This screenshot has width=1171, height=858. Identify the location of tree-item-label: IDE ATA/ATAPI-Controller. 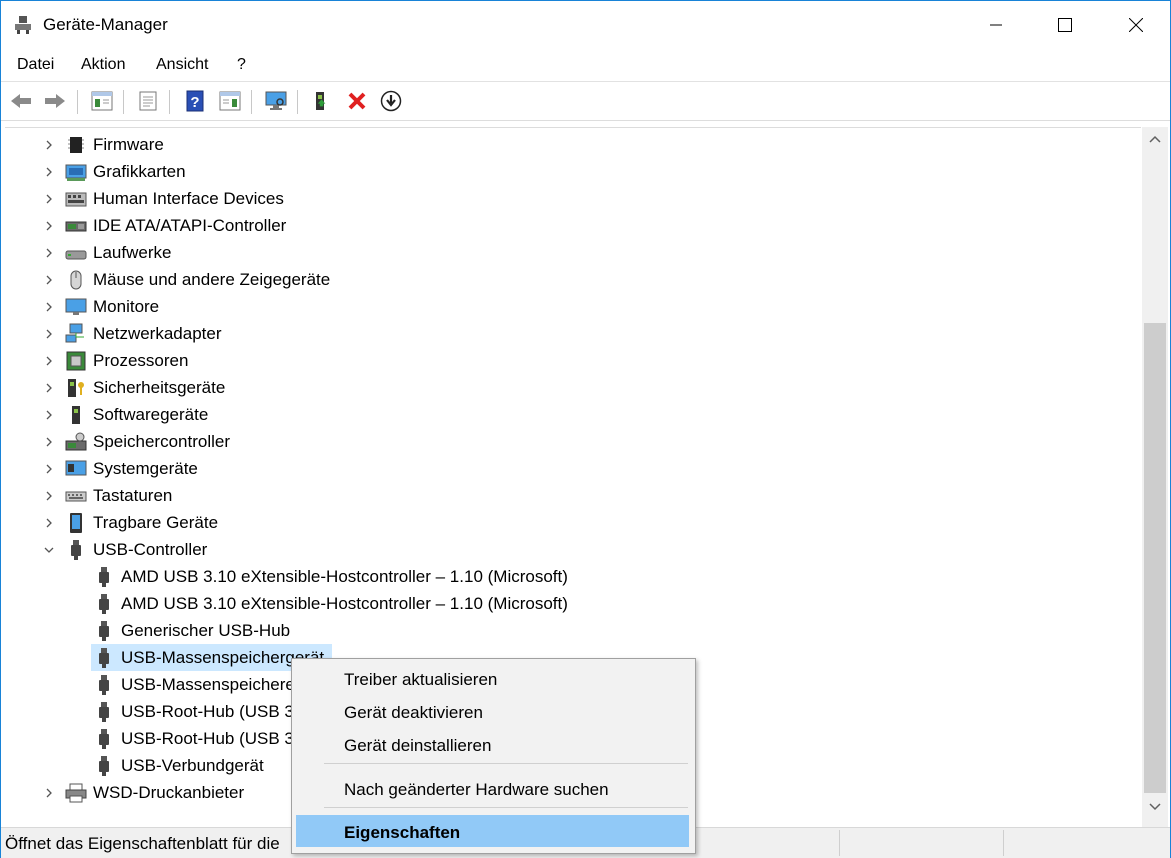
(190, 225).